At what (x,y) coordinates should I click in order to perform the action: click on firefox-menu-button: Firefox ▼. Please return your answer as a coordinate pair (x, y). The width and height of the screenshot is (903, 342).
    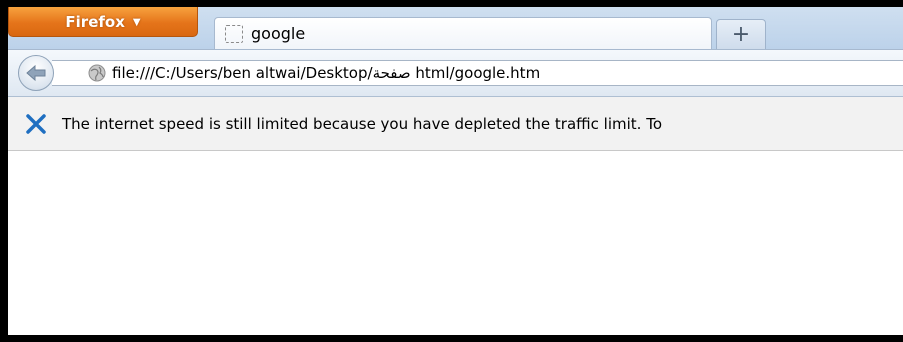
    Looking at the image, I should click on (103, 22).